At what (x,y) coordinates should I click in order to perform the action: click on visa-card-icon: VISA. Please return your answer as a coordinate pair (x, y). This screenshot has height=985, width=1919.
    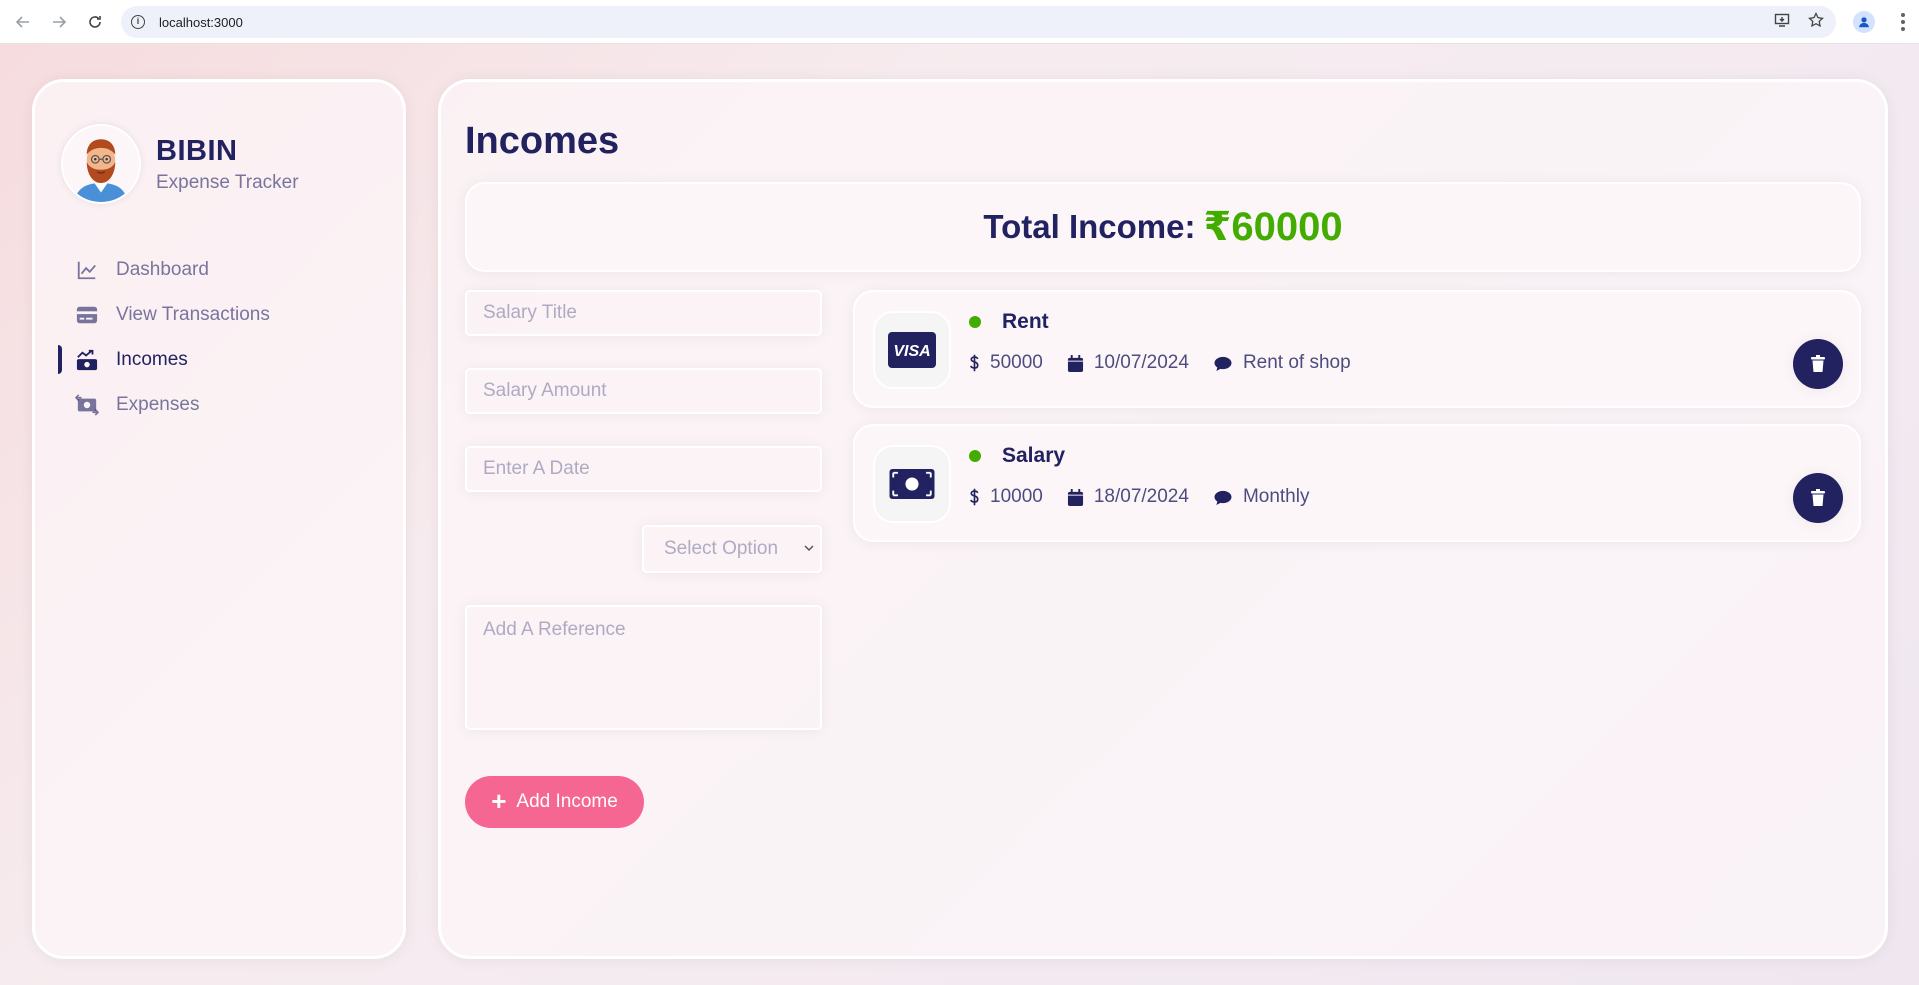
    Looking at the image, I should click on (912, 350).